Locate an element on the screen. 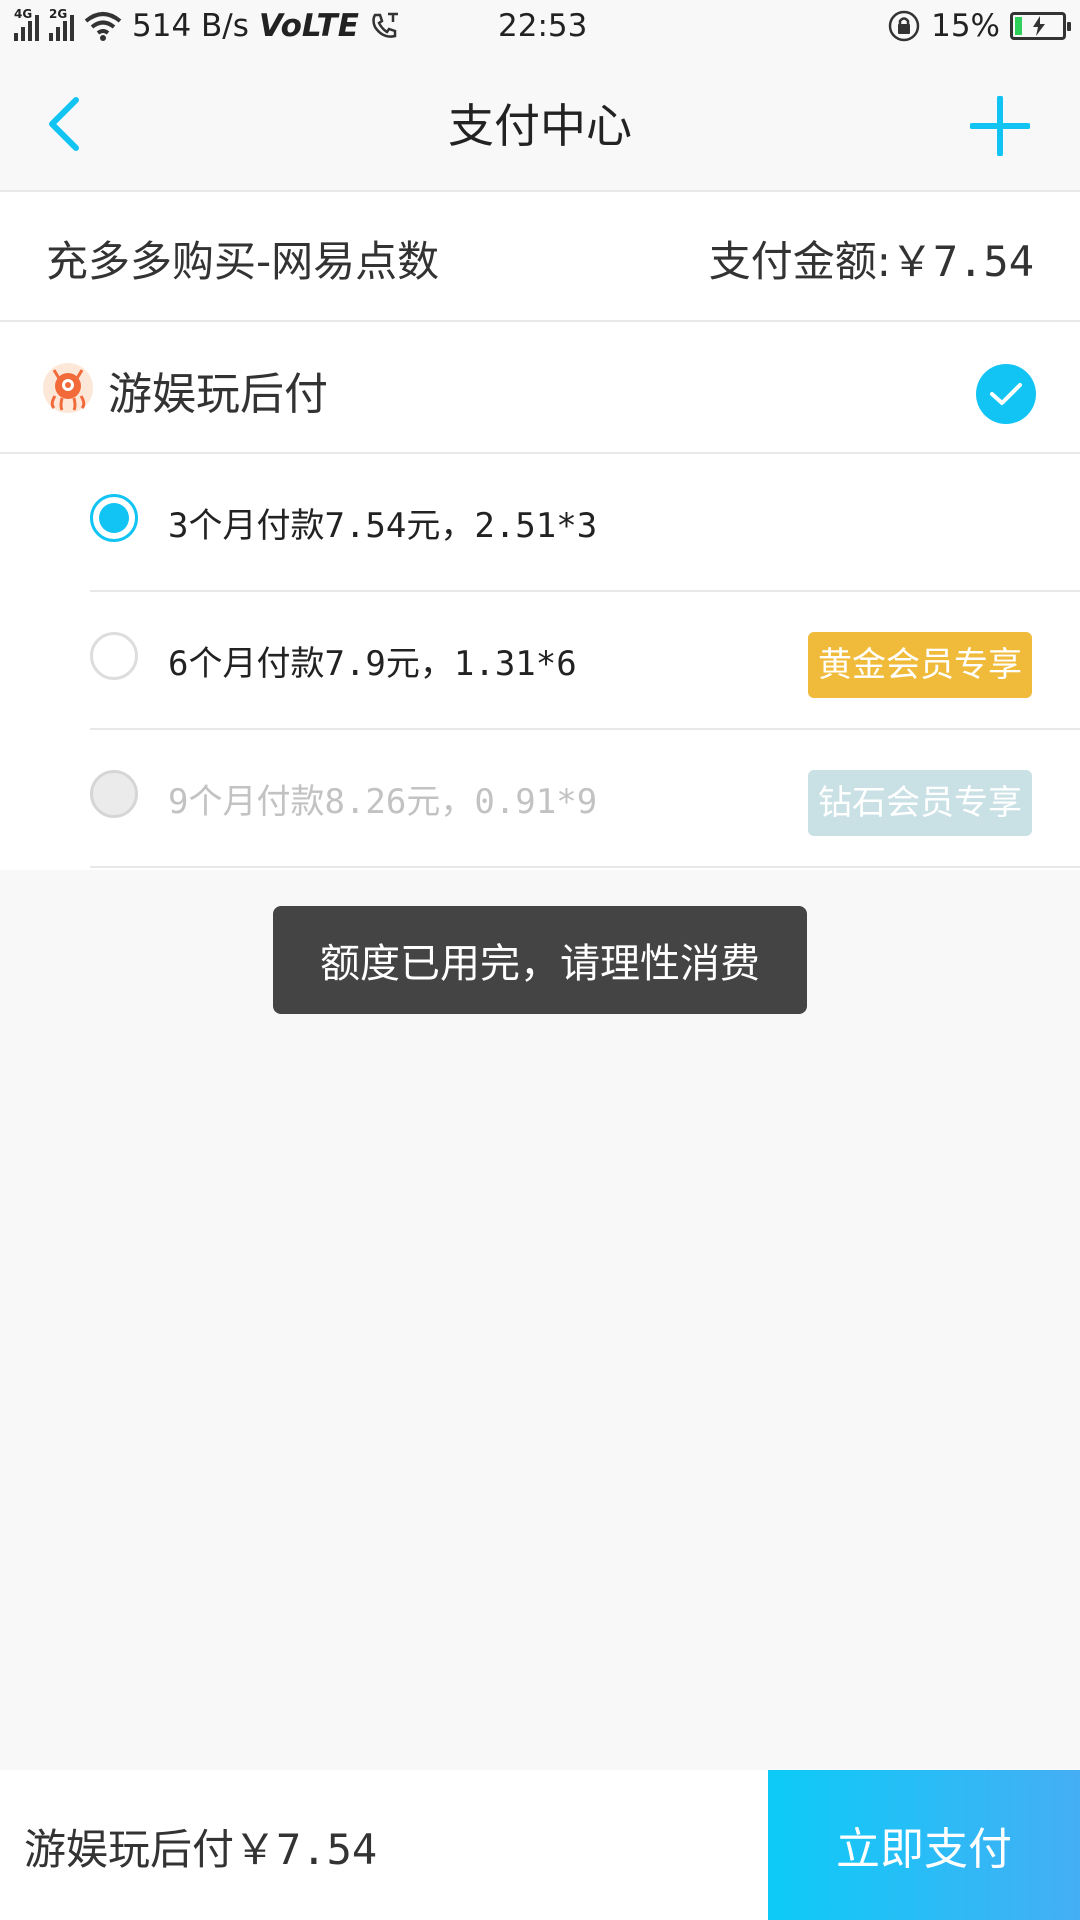 The width and height of the screenshot is (1080, 1920). product-name: 充多多购买-网易点数 is located at coordinates (243, 261).